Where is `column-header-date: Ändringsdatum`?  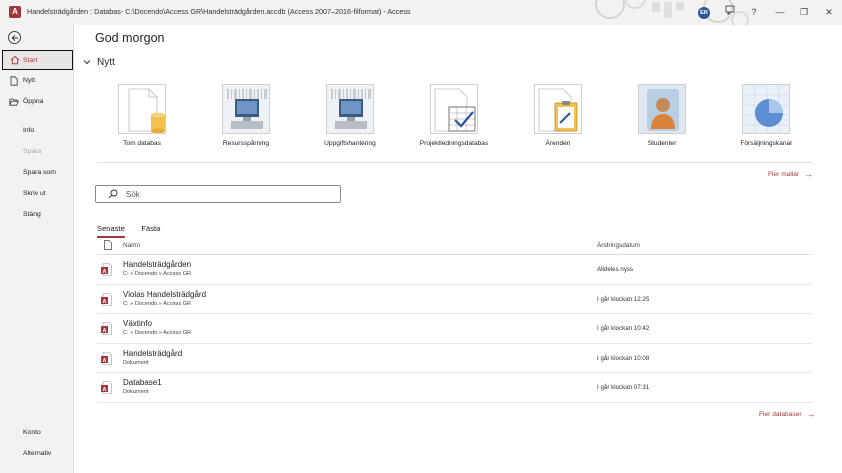
column-header-date: Ändringsdatum is located at coordinates (618, 245).